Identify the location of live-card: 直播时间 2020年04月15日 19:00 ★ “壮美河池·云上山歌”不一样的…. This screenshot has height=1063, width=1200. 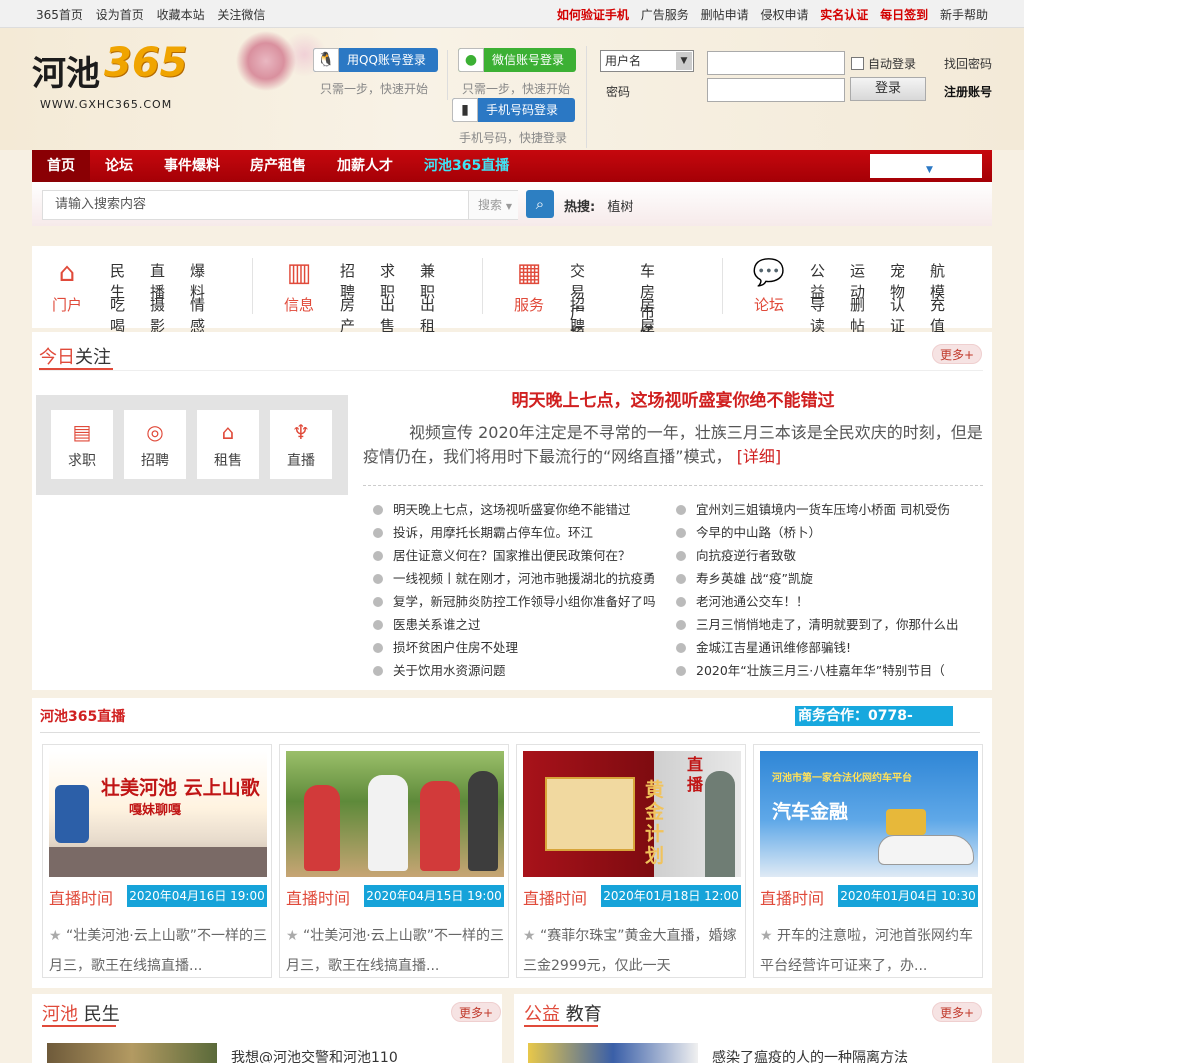
(394, 861).